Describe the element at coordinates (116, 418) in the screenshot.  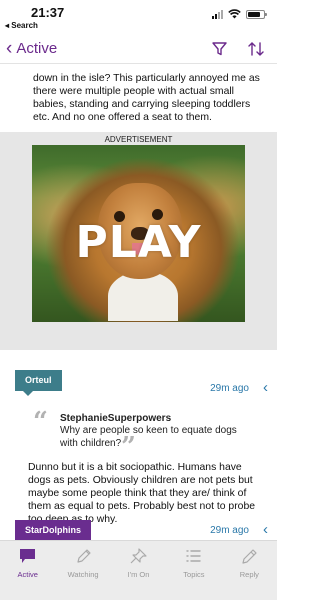
I see `quote-author: StephanieSuperpowers` at that location.